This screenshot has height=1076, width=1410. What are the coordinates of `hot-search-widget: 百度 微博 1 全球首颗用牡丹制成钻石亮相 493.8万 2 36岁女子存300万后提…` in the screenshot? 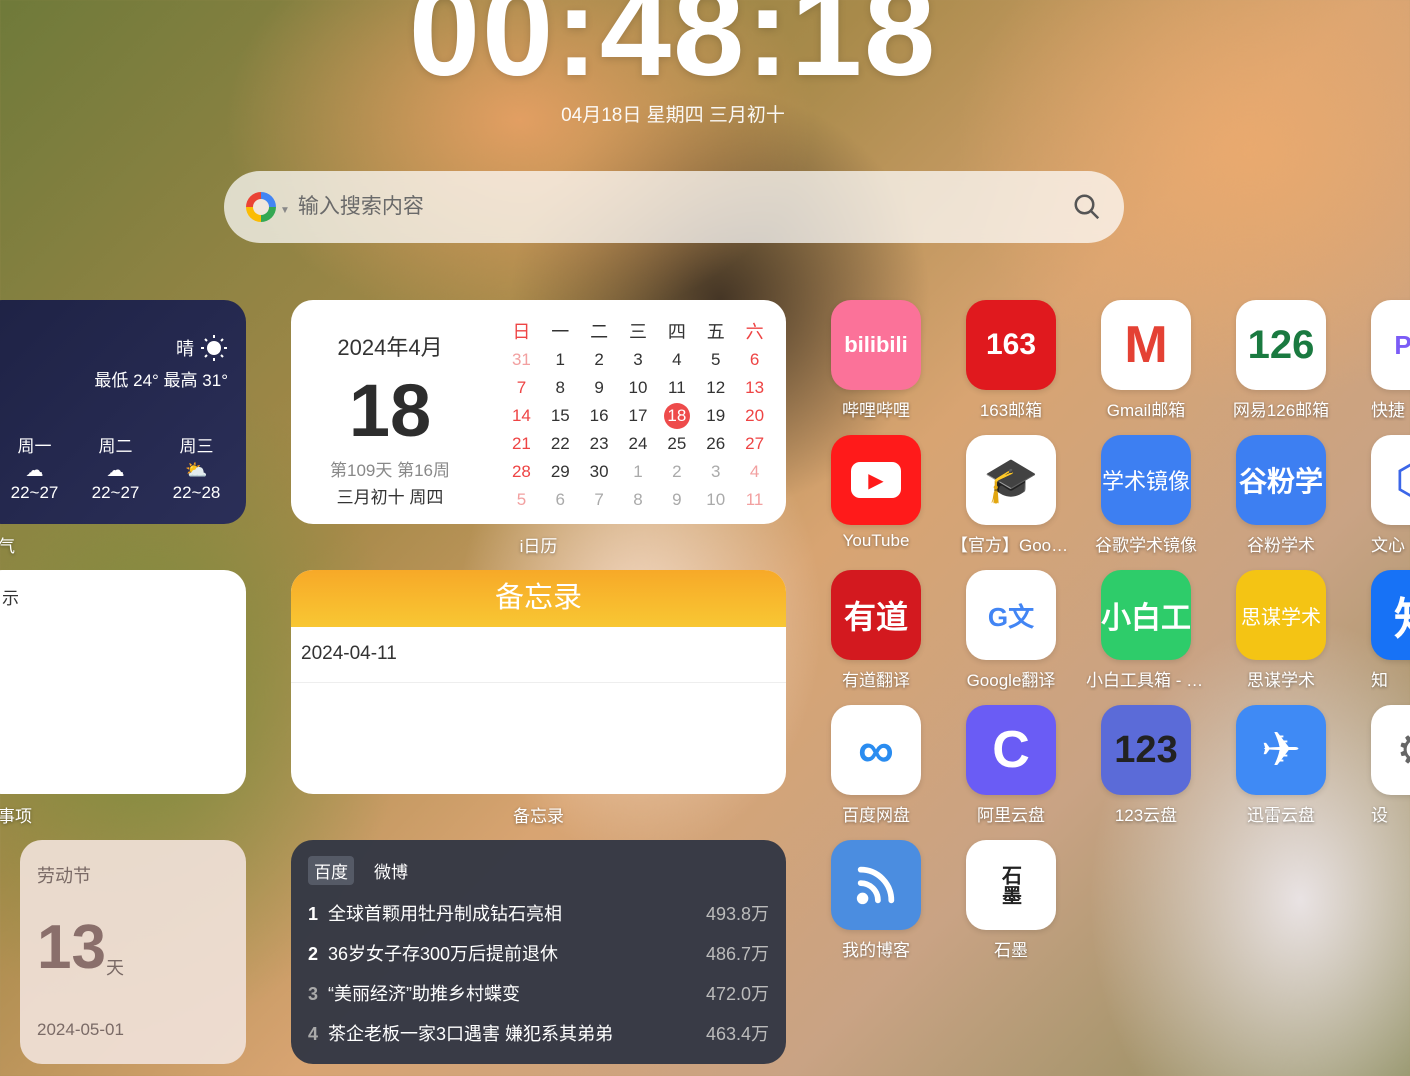 It's located at (538, 952).